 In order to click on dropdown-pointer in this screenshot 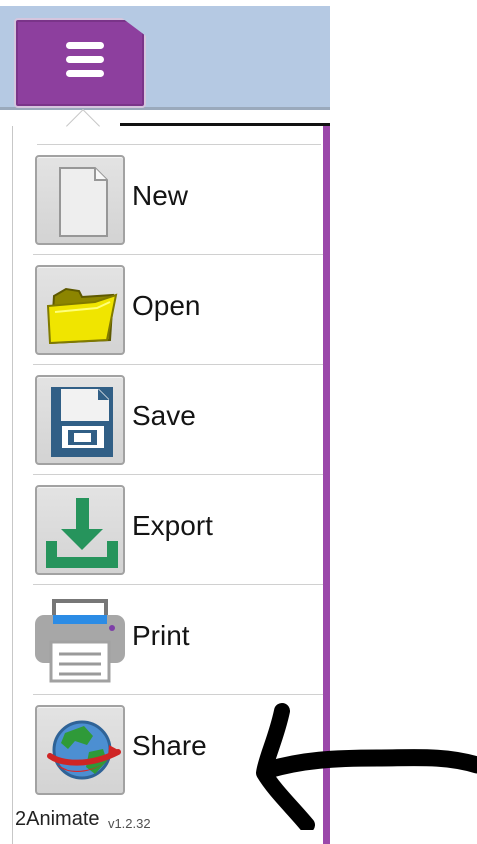, I will do `click(83, 126)`.